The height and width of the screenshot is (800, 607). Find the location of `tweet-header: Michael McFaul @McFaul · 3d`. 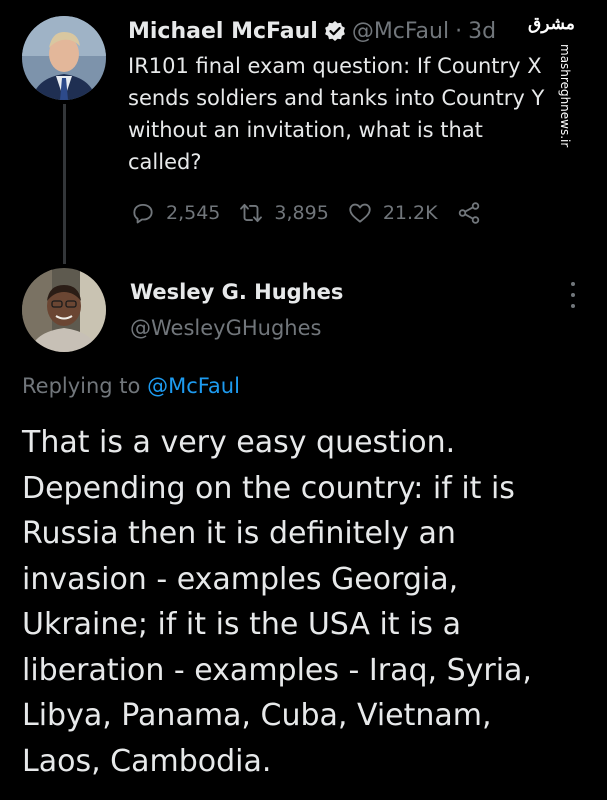

tweet-header: Michael McFaul @McFaul · 3d is located at coordinates (312, 31).